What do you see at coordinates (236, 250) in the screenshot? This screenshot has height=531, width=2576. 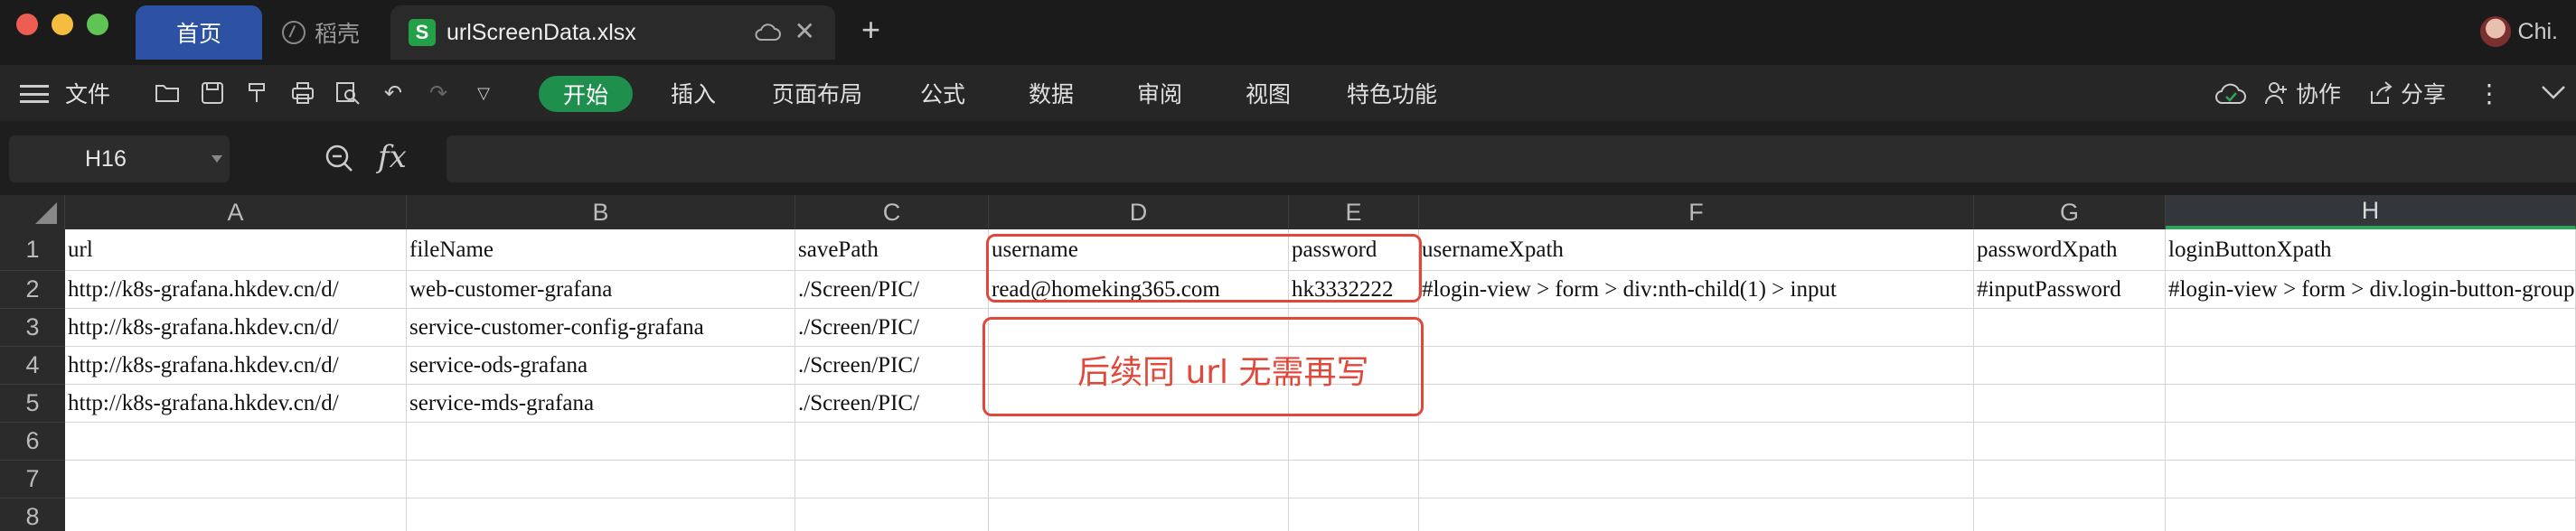 I see `cell-a1: url` at bounding box center [236, 250].